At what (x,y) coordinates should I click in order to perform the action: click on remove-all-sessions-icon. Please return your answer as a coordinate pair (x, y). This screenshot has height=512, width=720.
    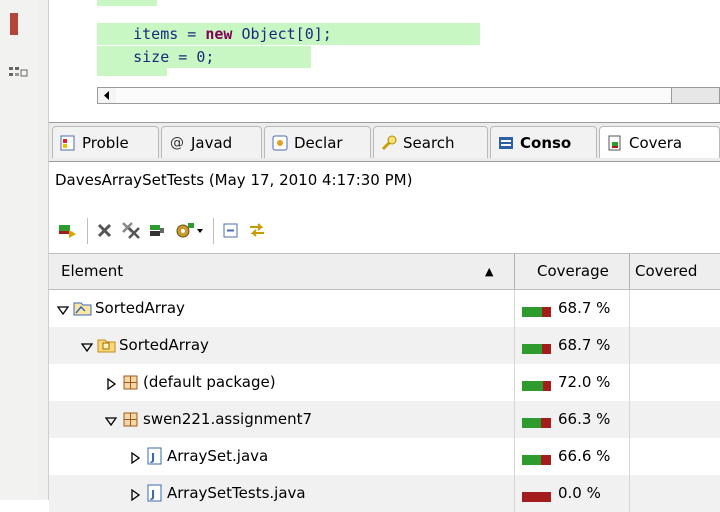
    Looking at the image, I should click on (131, 230).